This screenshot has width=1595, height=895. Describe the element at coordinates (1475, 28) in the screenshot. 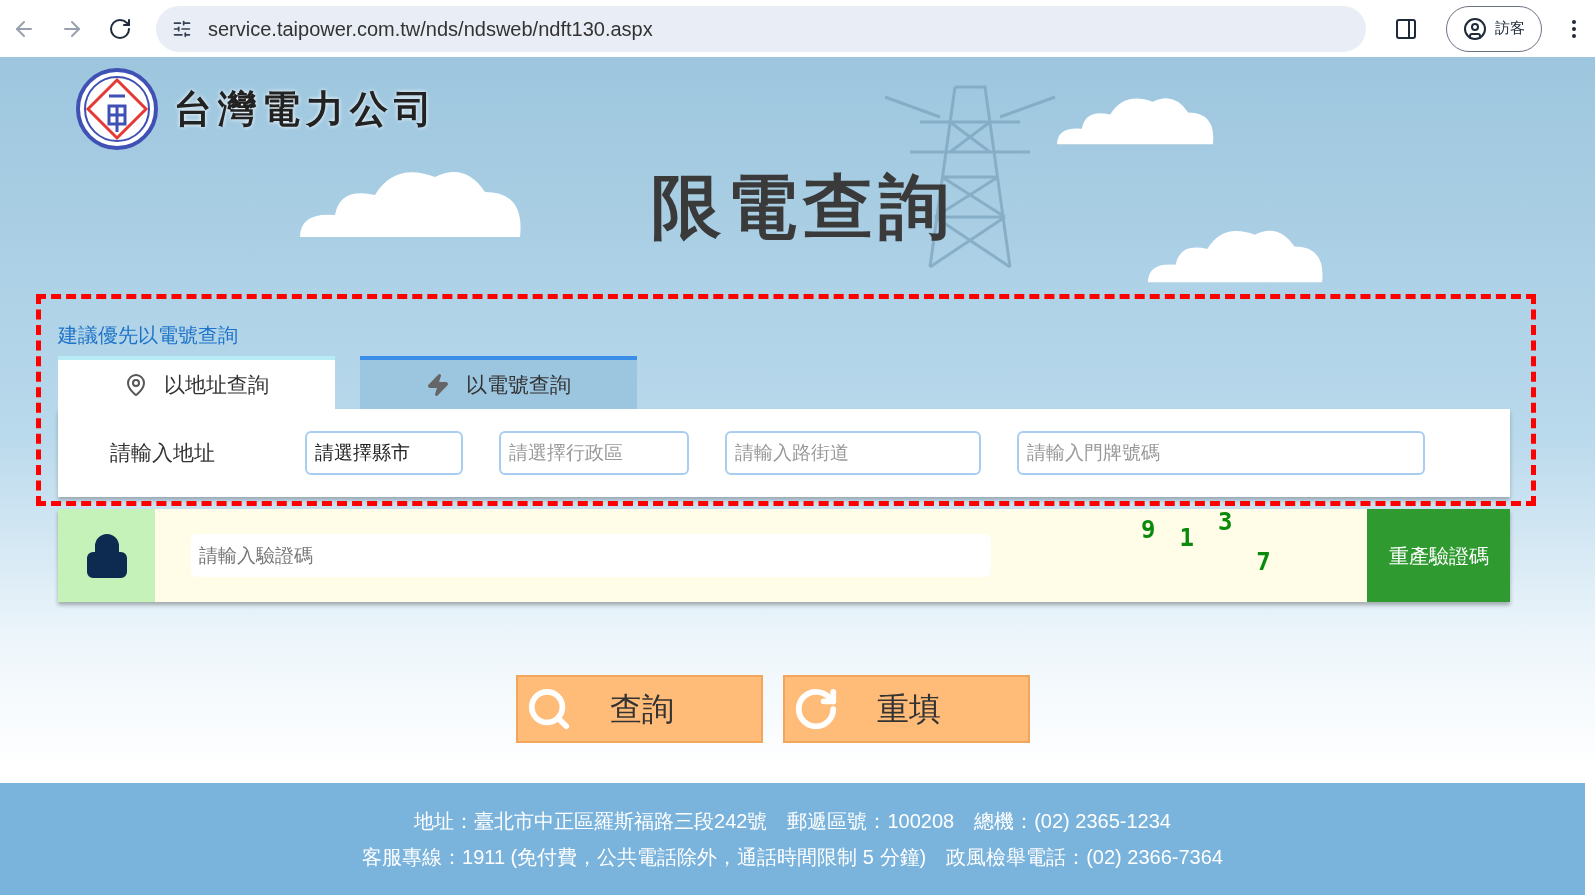

I see `user-icon` at that location.